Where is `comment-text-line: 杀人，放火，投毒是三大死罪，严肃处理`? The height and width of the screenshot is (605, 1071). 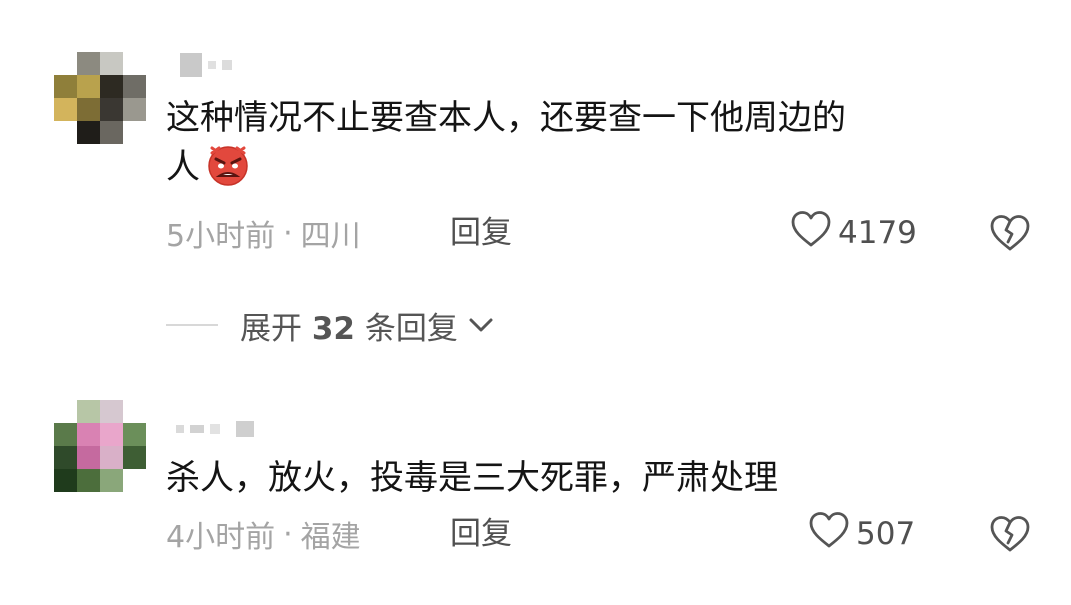
comment-text-line: 杀人，放火，投毒是三大死罪，严肃处理 is located at coordinates (472, 478).